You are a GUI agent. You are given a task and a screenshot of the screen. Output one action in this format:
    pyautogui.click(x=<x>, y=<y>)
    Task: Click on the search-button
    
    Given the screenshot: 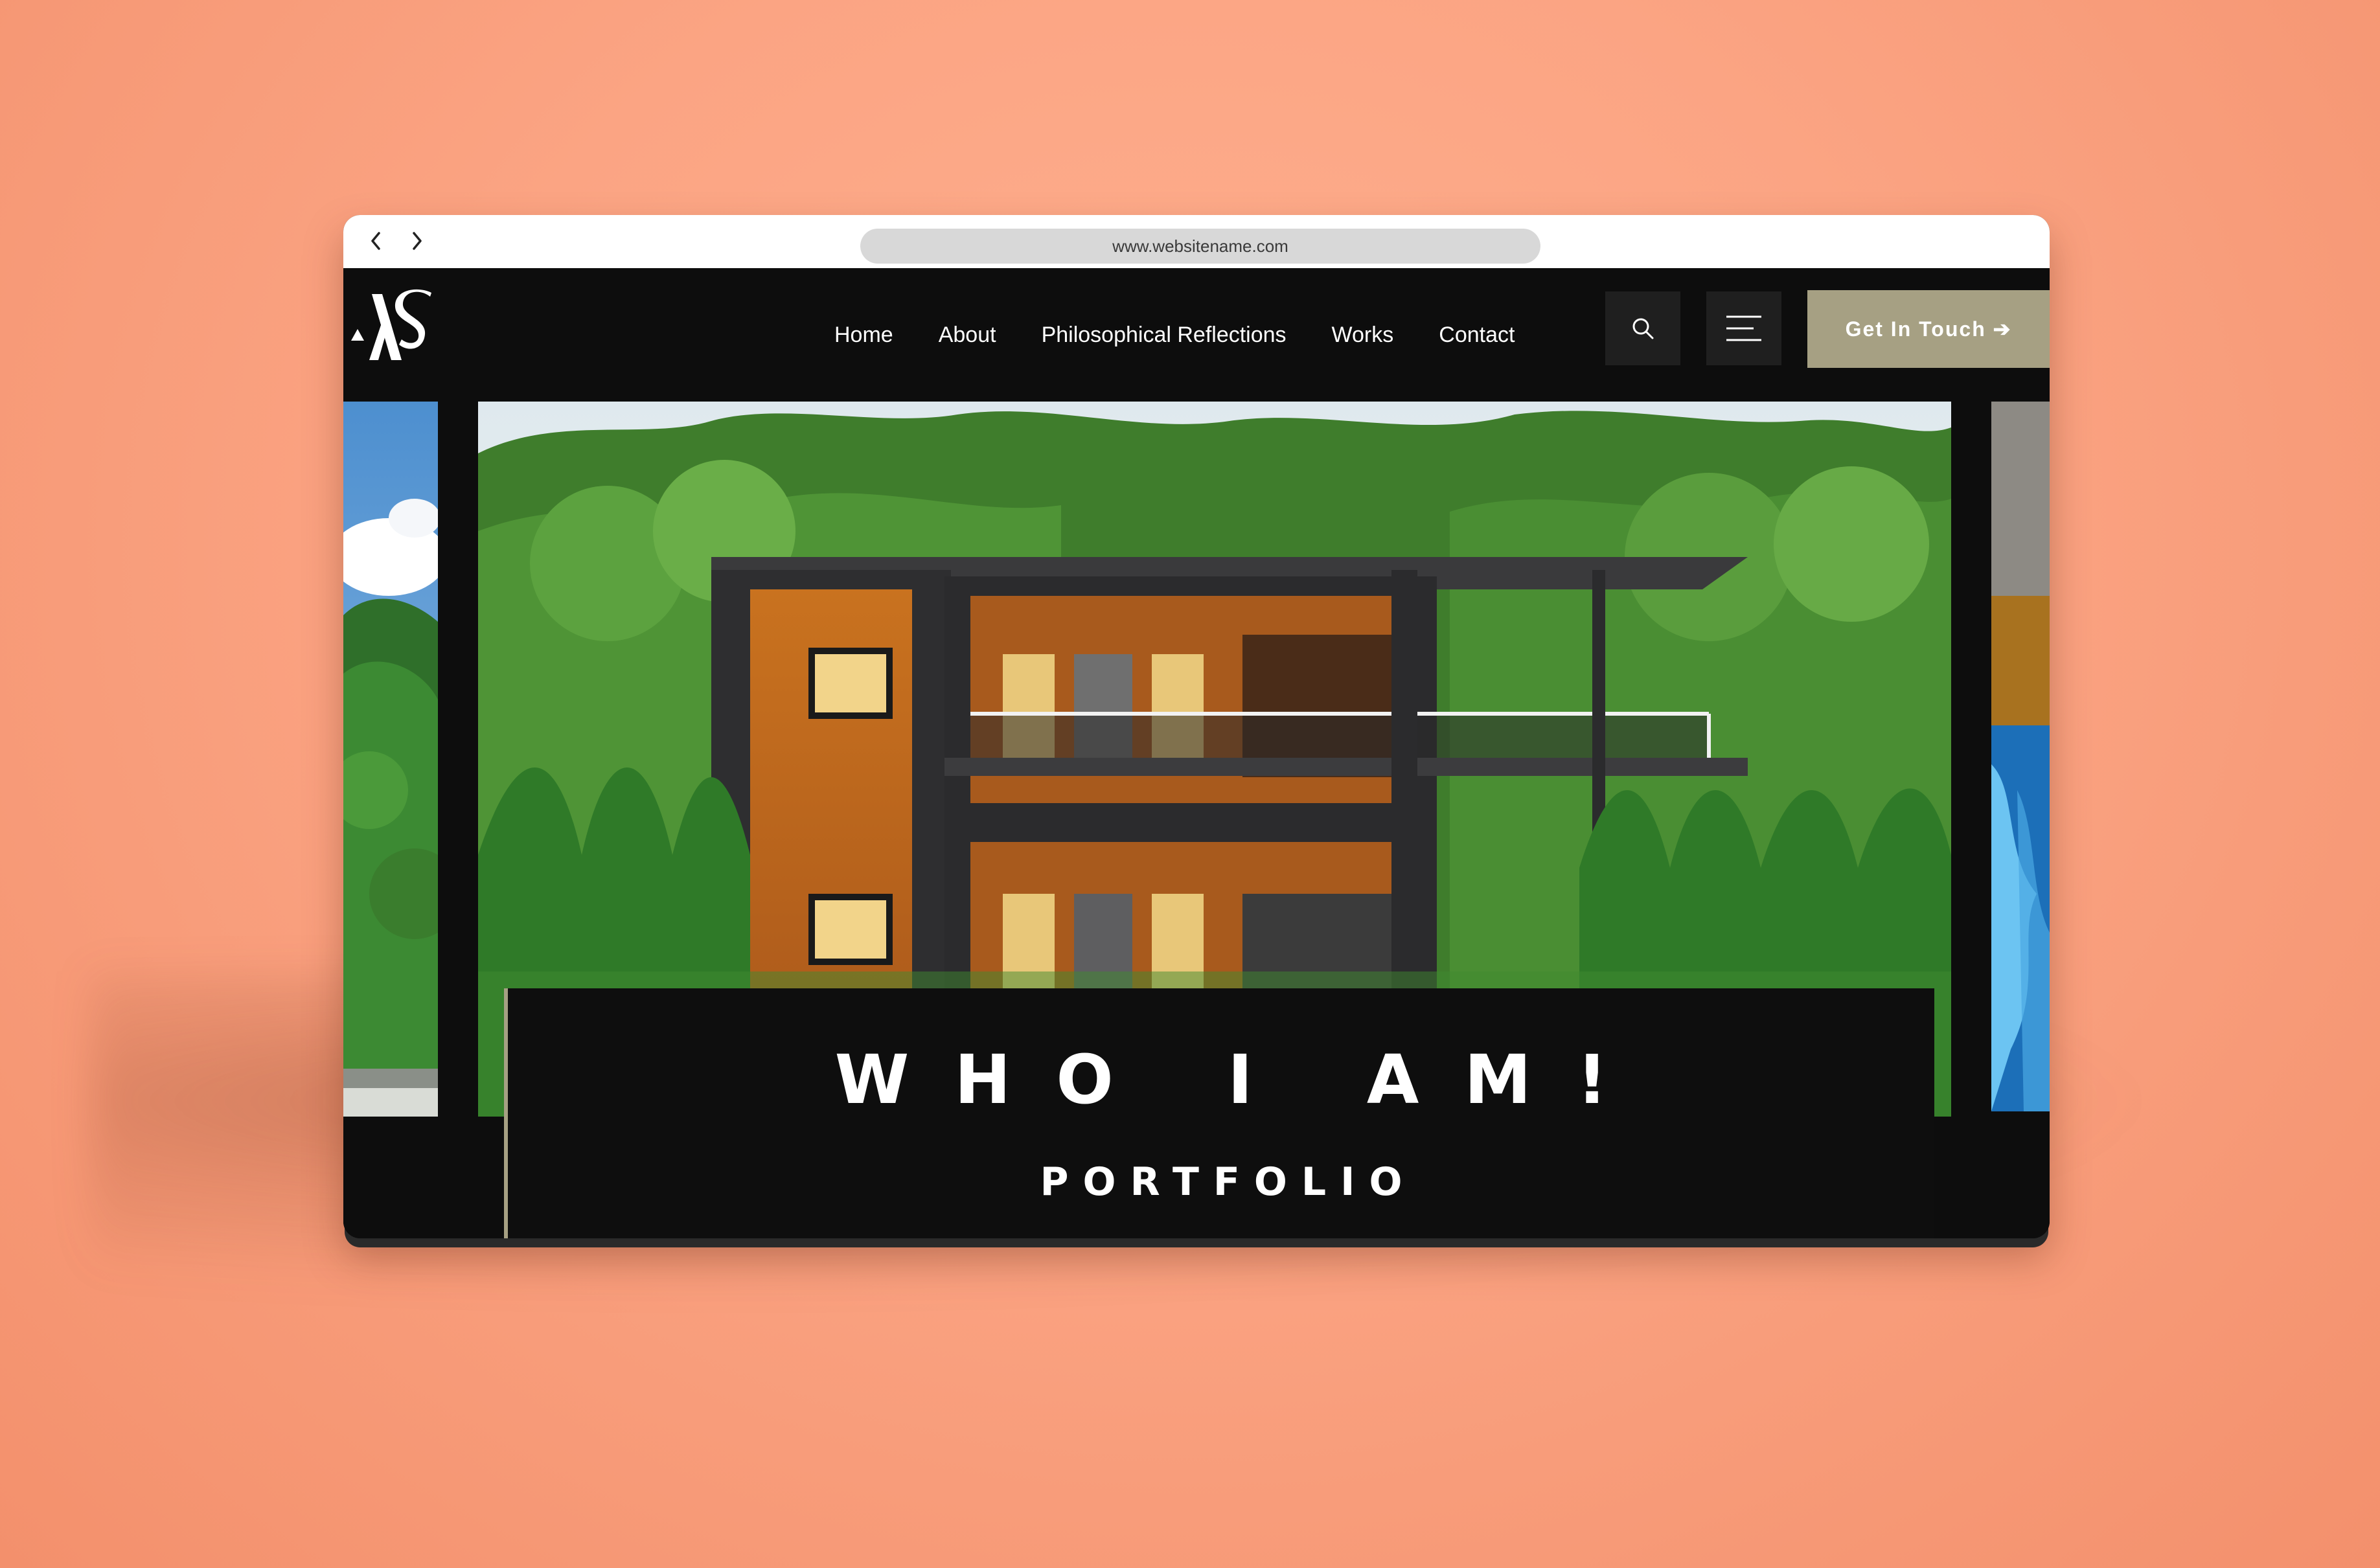 What is the action you would take?
    pyautogui.click(x=1642, y=328)
    